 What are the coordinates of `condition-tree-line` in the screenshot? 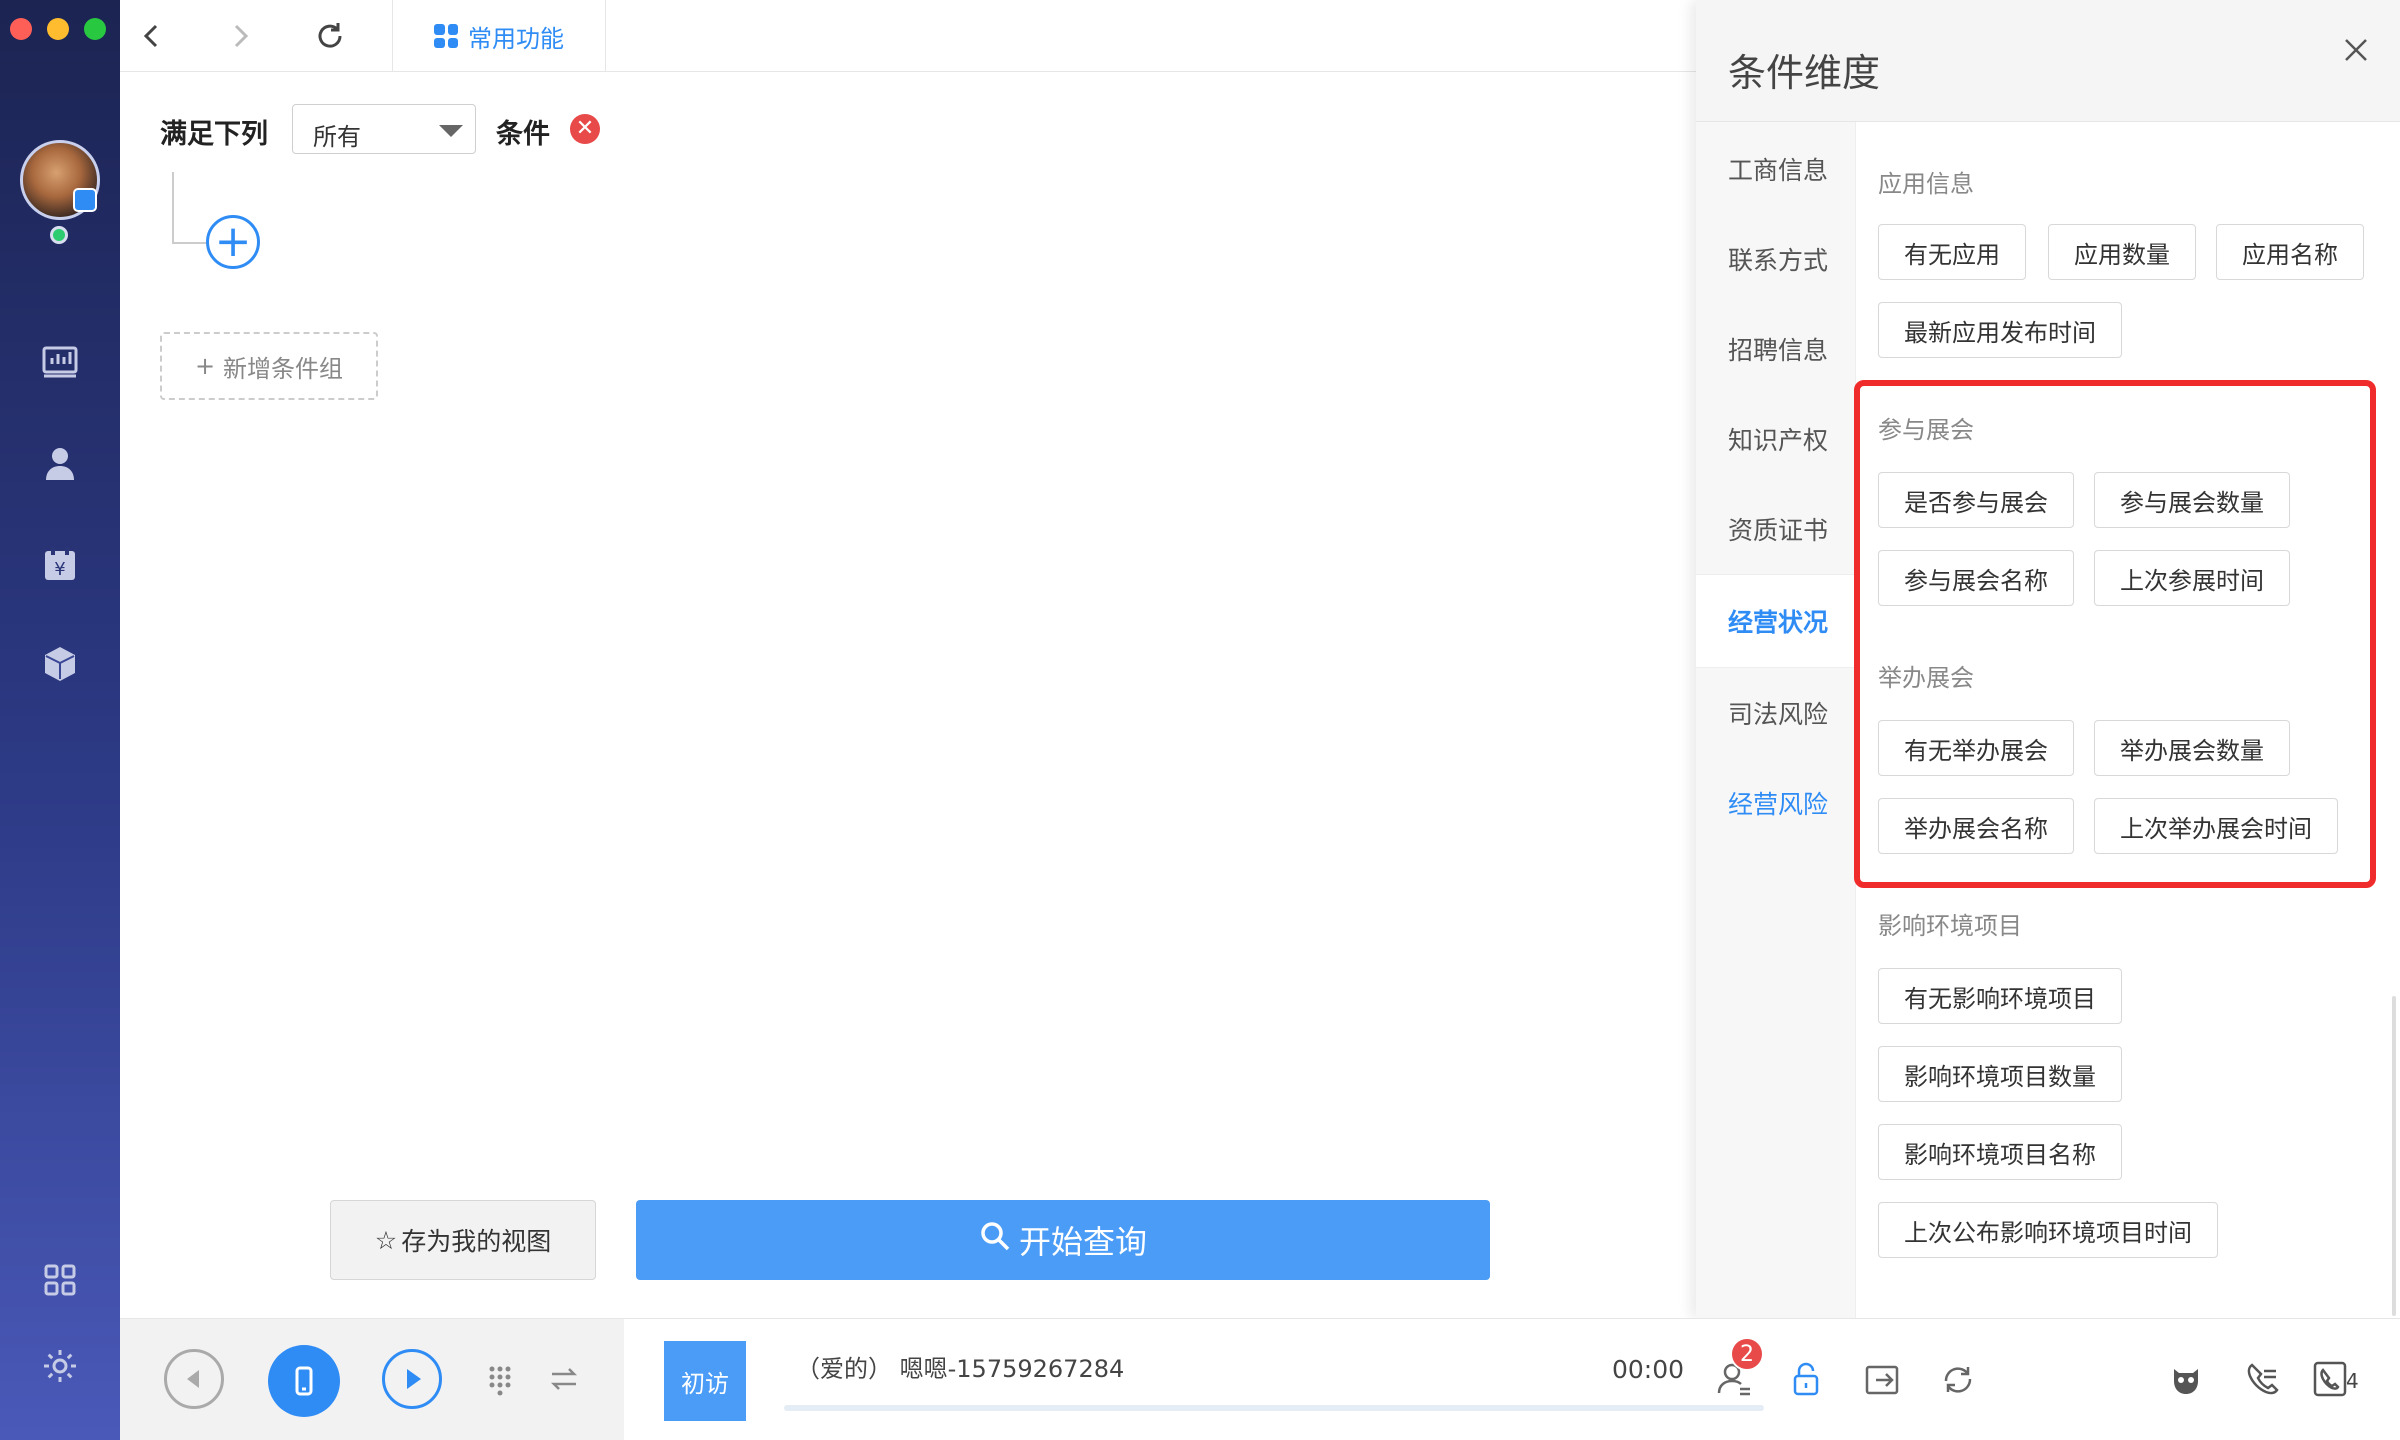 It's located at (190, 208).